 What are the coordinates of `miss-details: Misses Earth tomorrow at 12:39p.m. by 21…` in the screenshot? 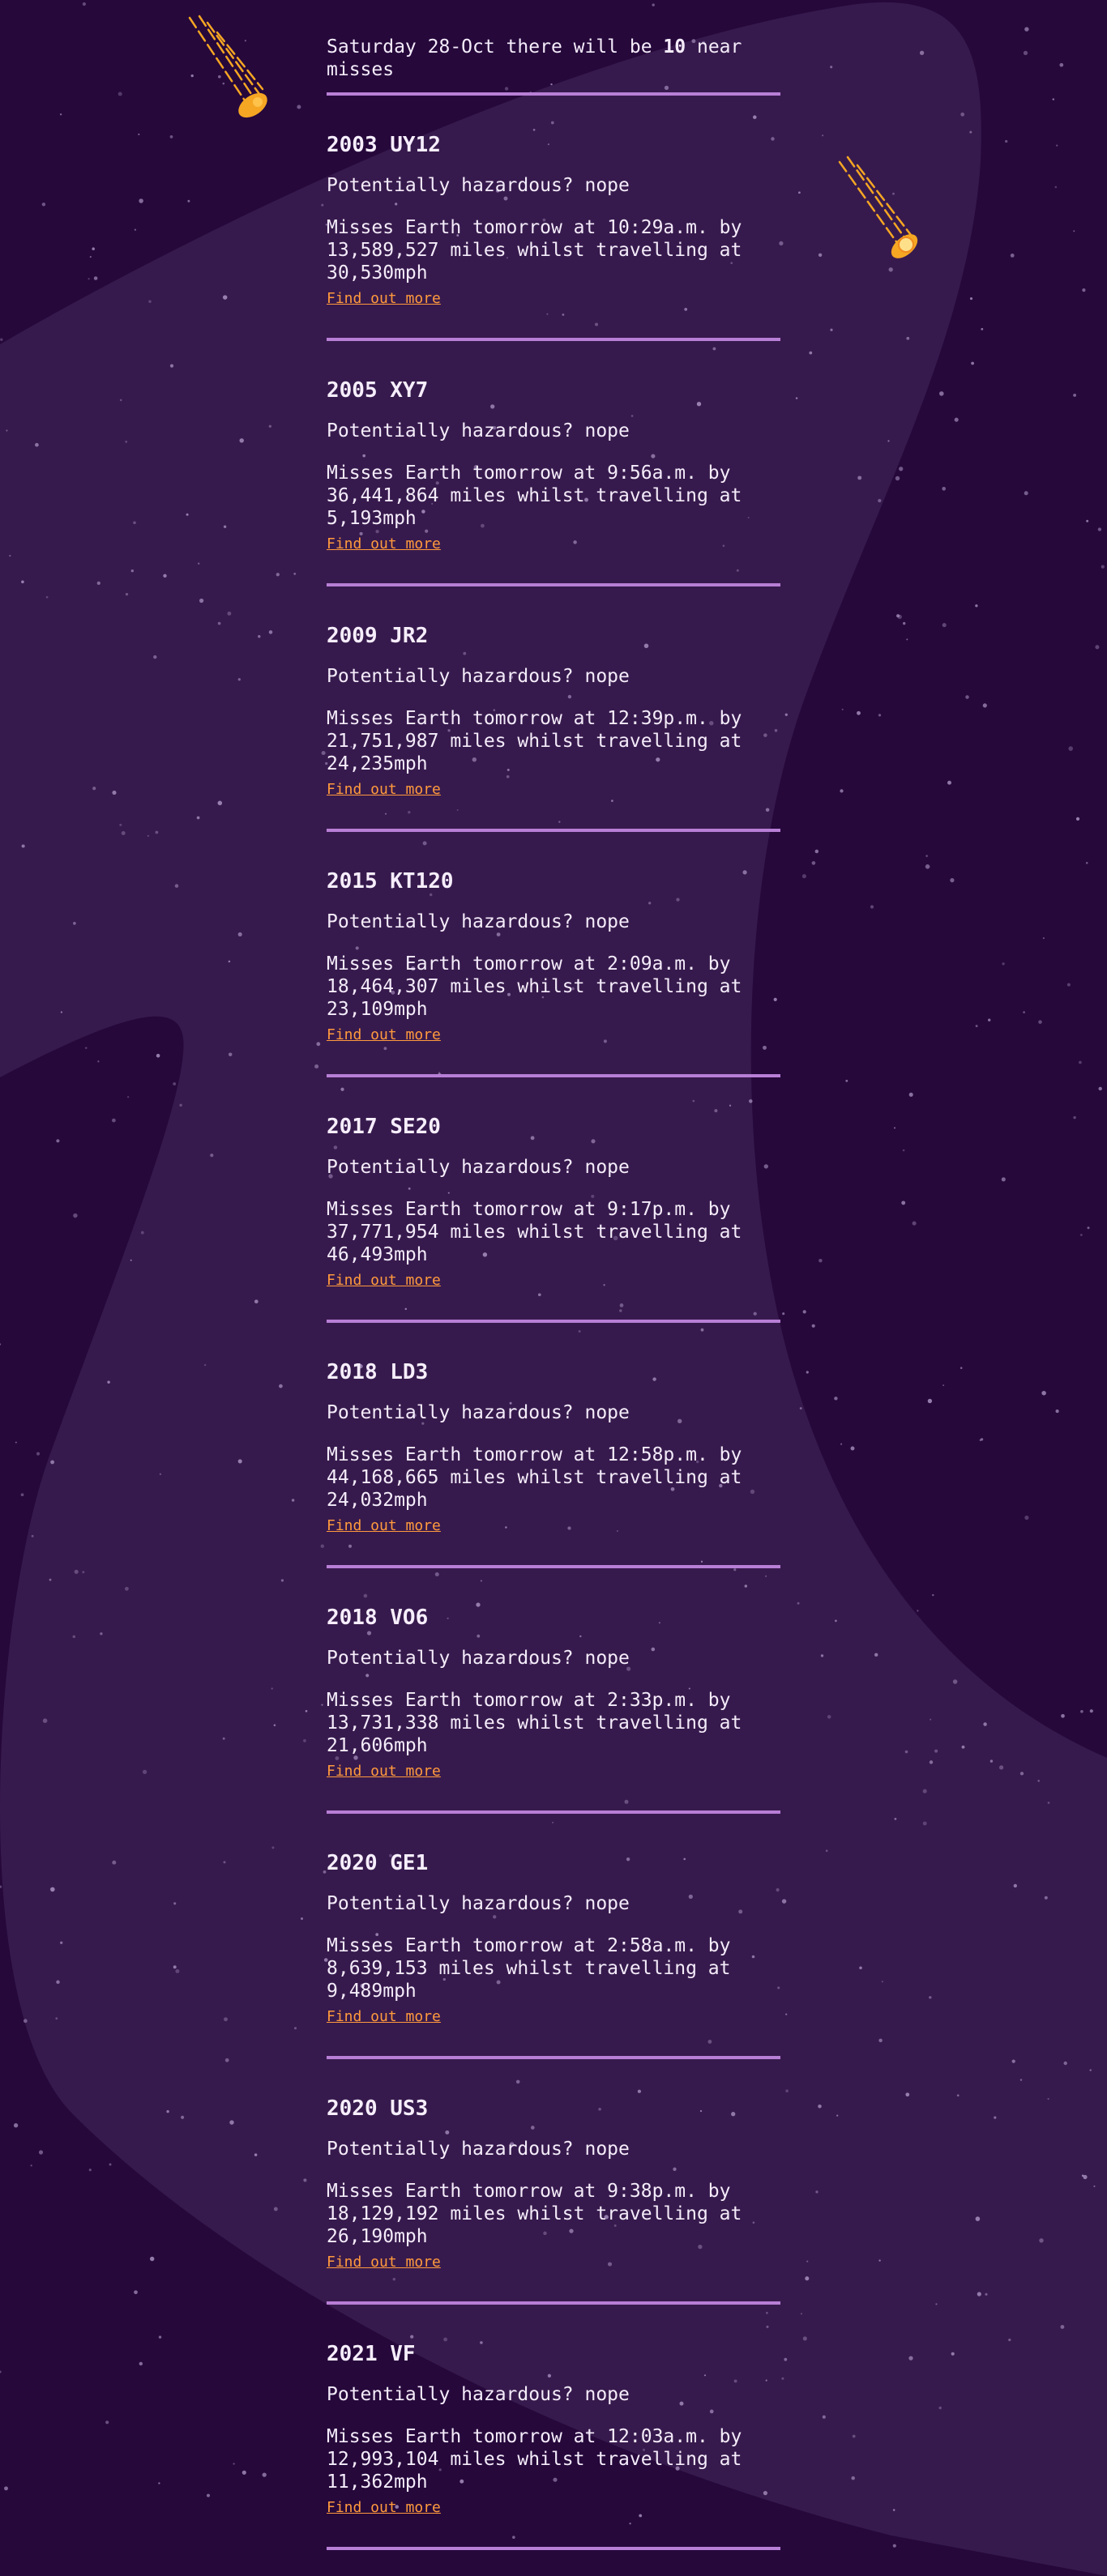 It's located at (534, 741).